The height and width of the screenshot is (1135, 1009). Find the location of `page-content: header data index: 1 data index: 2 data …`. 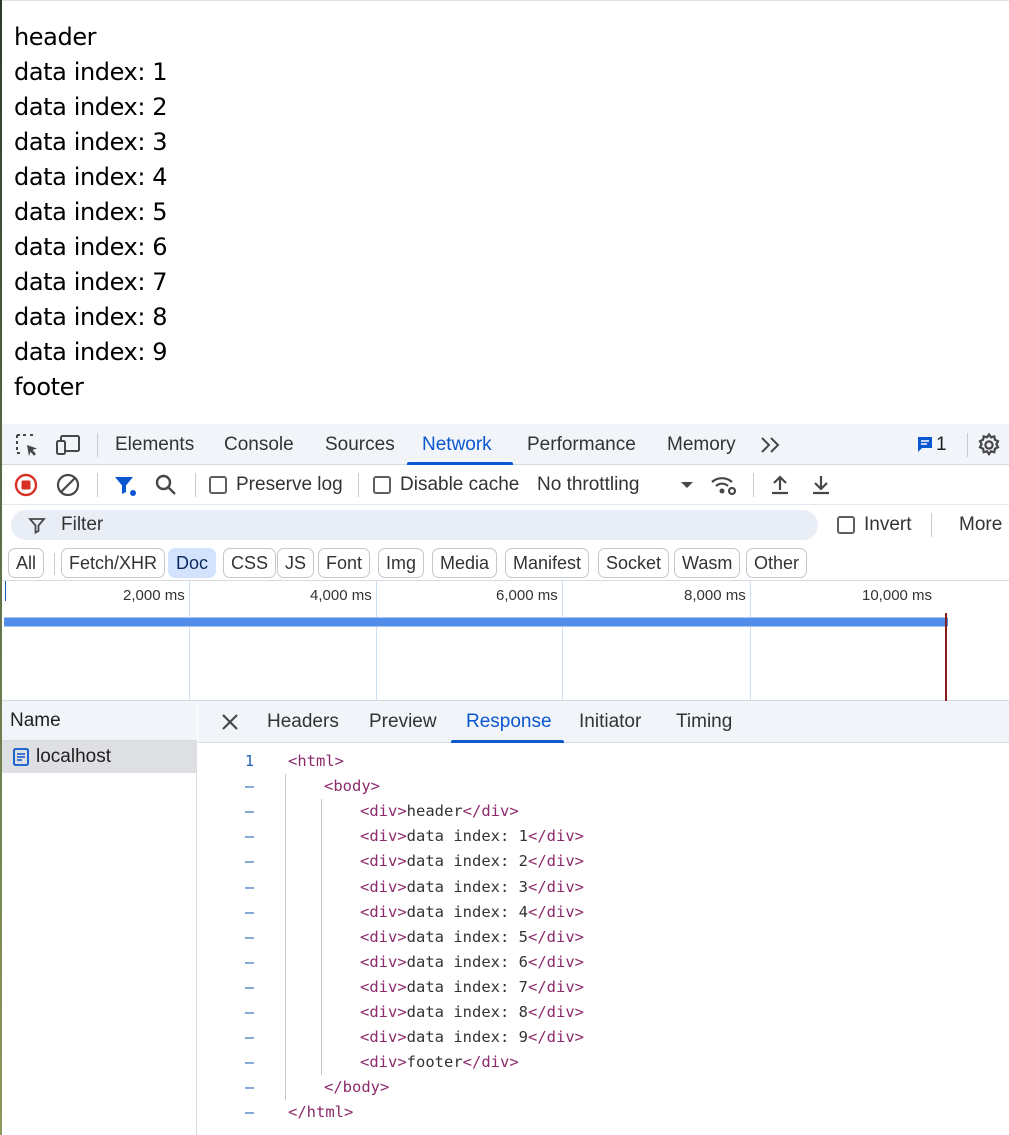

page-content: header data index: 1 data index: 2 data … is located at coordinates (91, 212).